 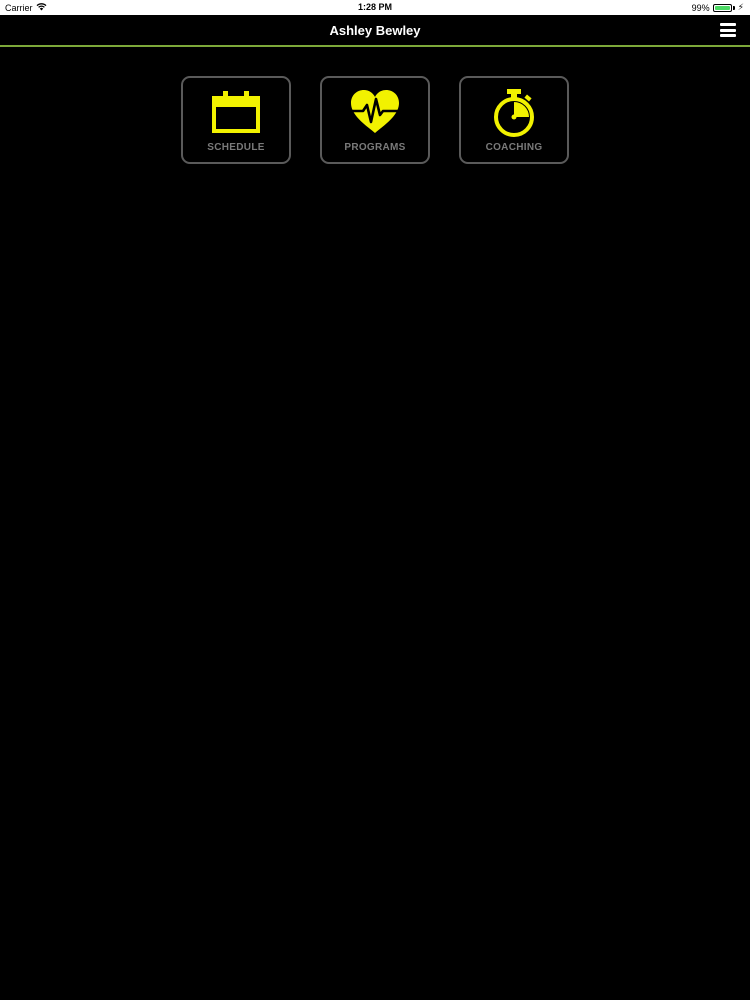 I want to click on battery-icon, so click(x=722, y=7).